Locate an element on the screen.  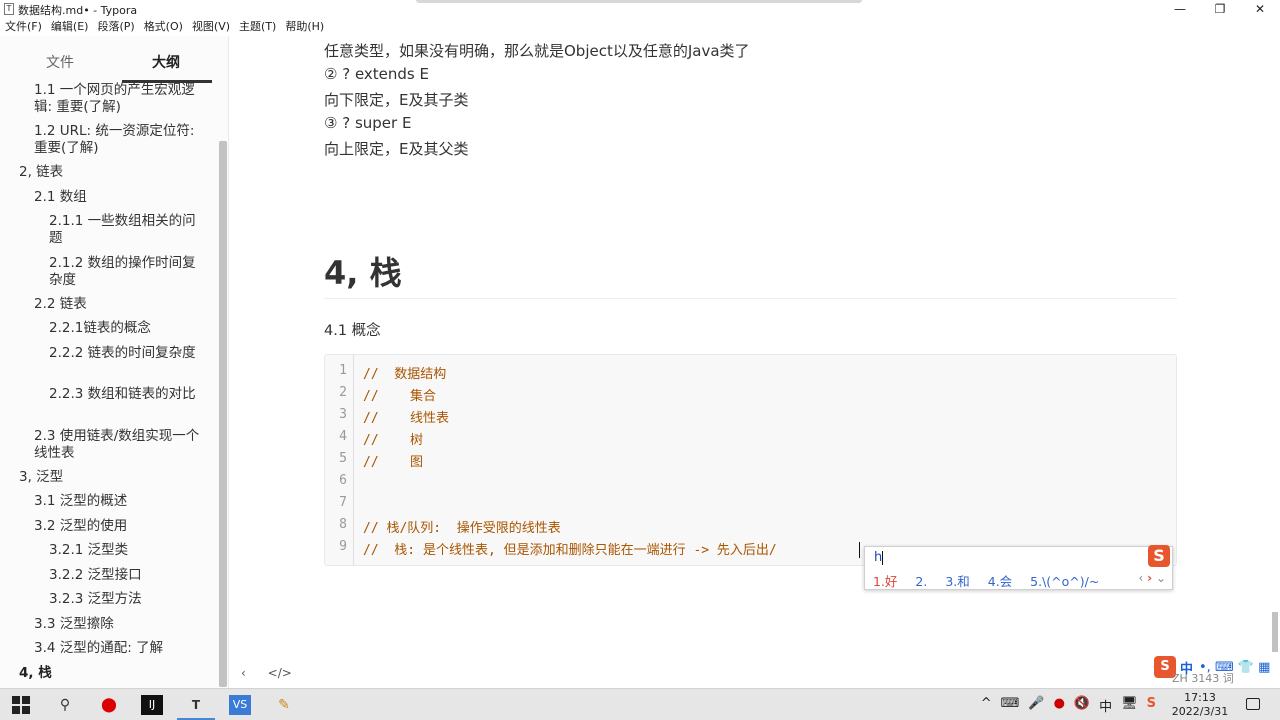
outline-item: 3.1 泛型的概述 is located at coordinates (119, 501).